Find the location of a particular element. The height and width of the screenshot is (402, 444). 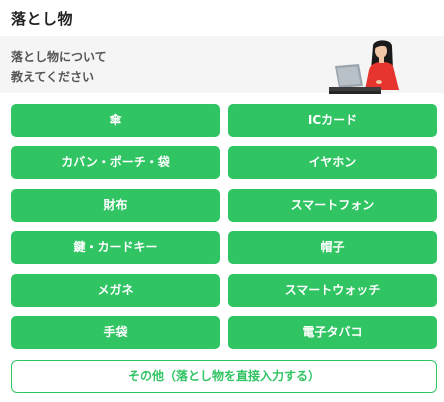

option-smartphone-button: スマートフォン is located at coordinates (332, 205).